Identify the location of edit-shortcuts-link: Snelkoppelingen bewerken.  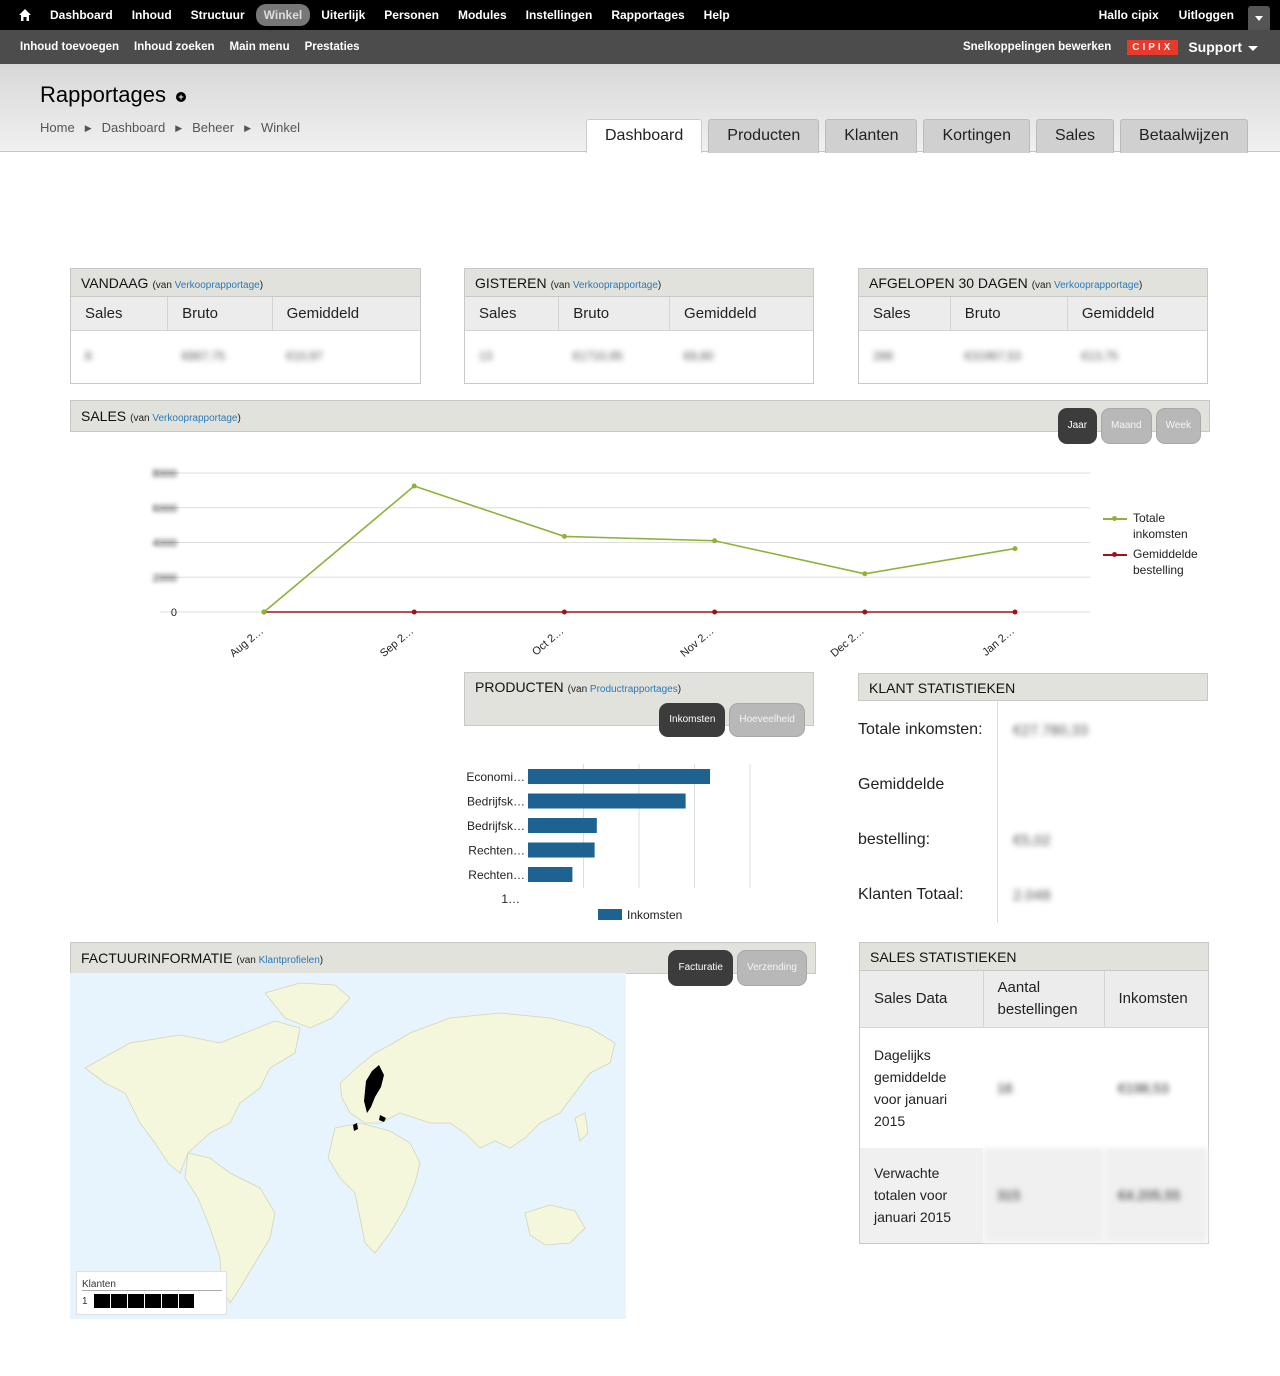
(1037, 47).